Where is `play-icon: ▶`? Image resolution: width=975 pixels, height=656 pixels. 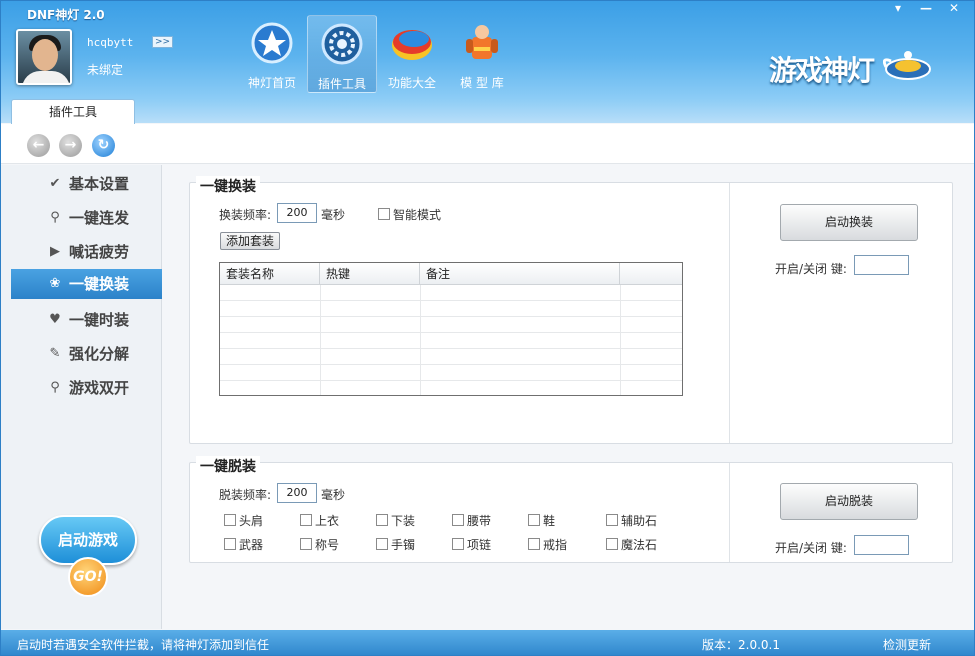
play-icon: ▶ is located at coordinates (55, 251).